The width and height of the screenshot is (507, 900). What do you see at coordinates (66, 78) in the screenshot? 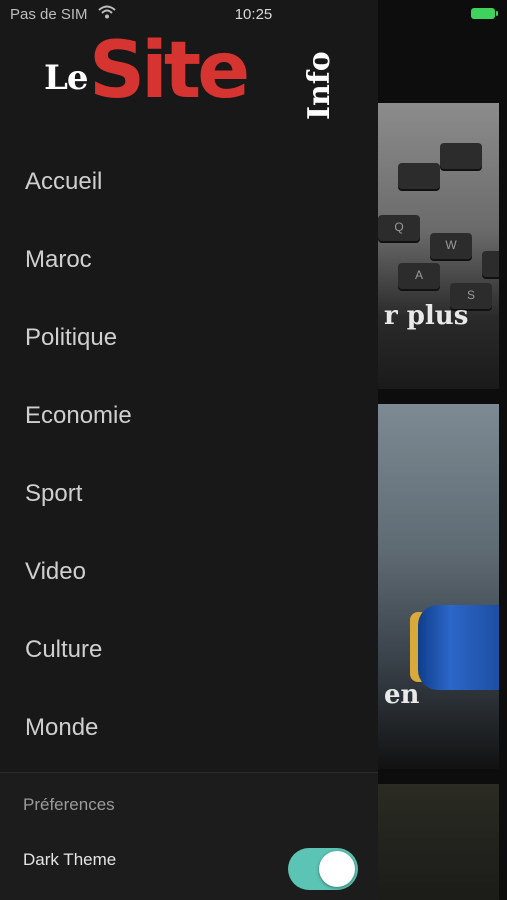
I see `logo-le: Le` at bounding box center [66, 78].